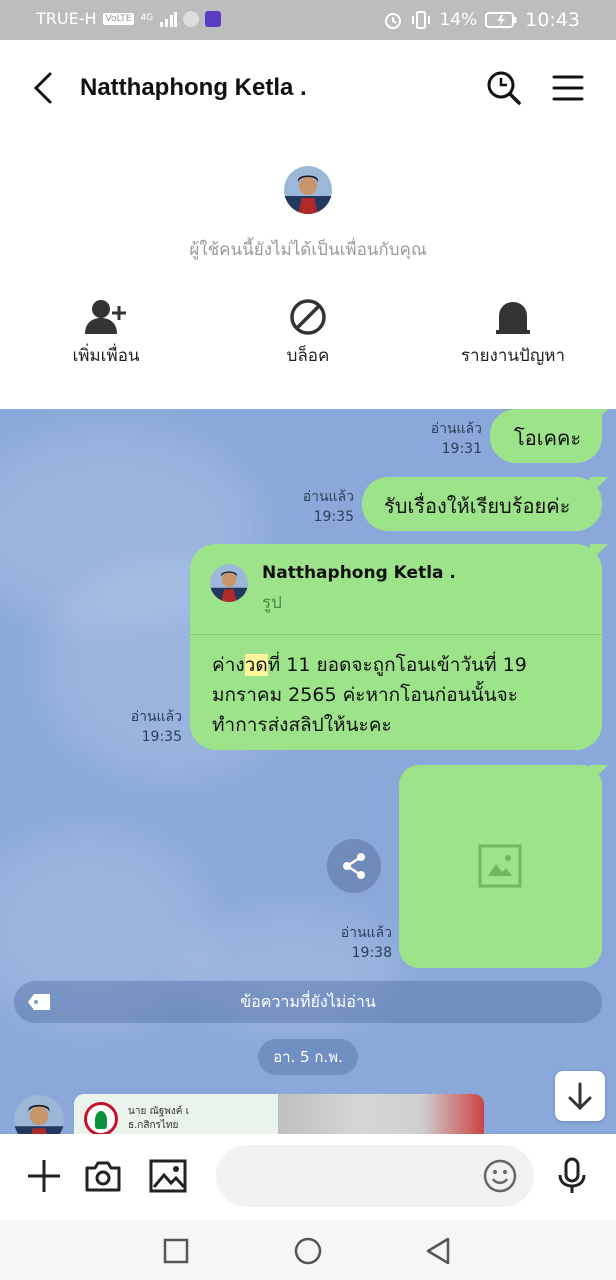 This screenshot has height=1280, width=616. What do you see at coordinates (103, 1176) in the screenshot?
I see `camera-icon` at bounding box center [103, 1176].